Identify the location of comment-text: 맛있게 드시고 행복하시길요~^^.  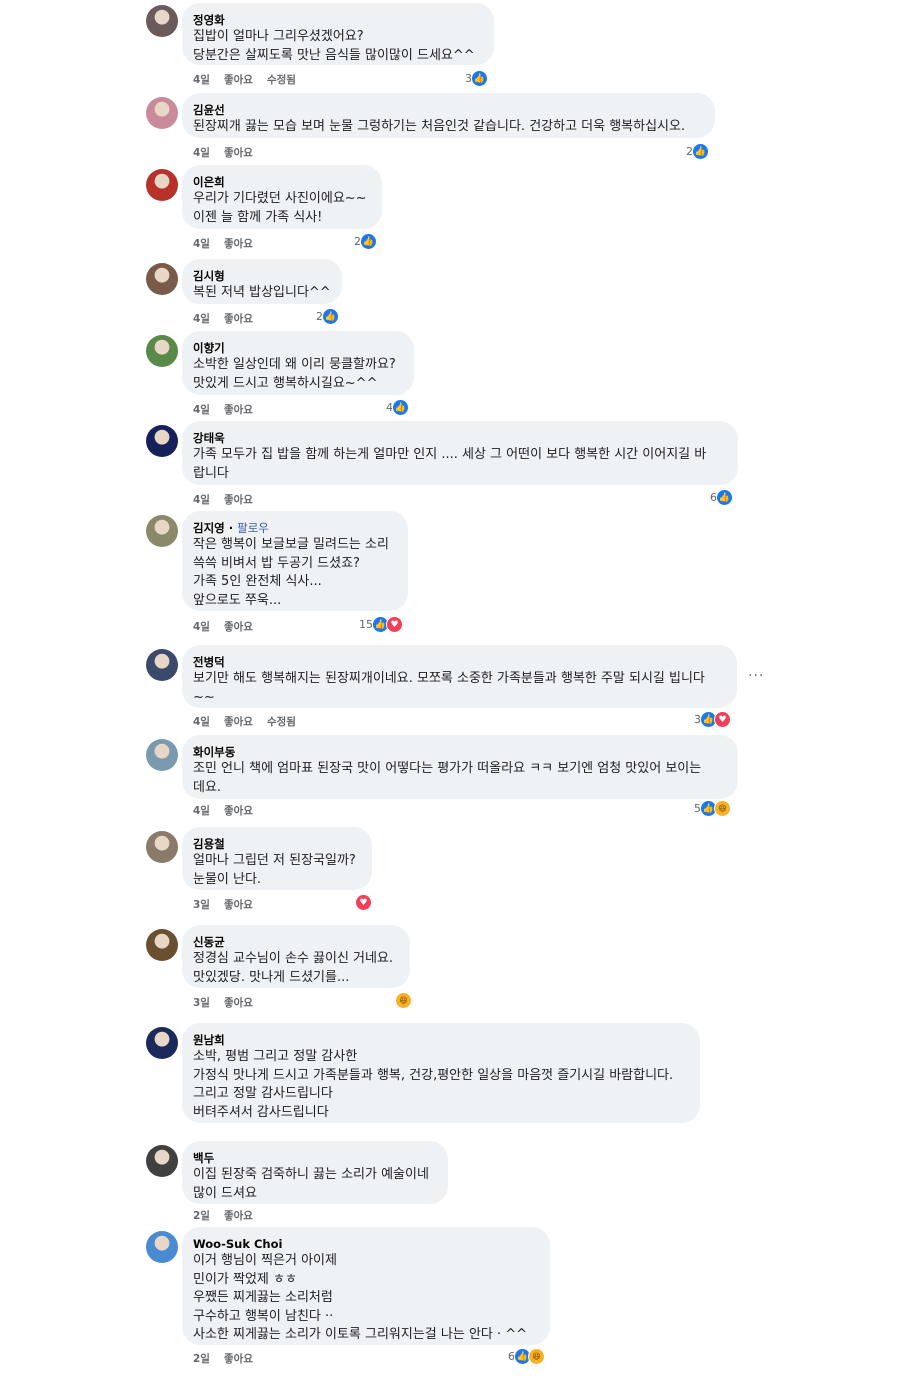
(285, 383).